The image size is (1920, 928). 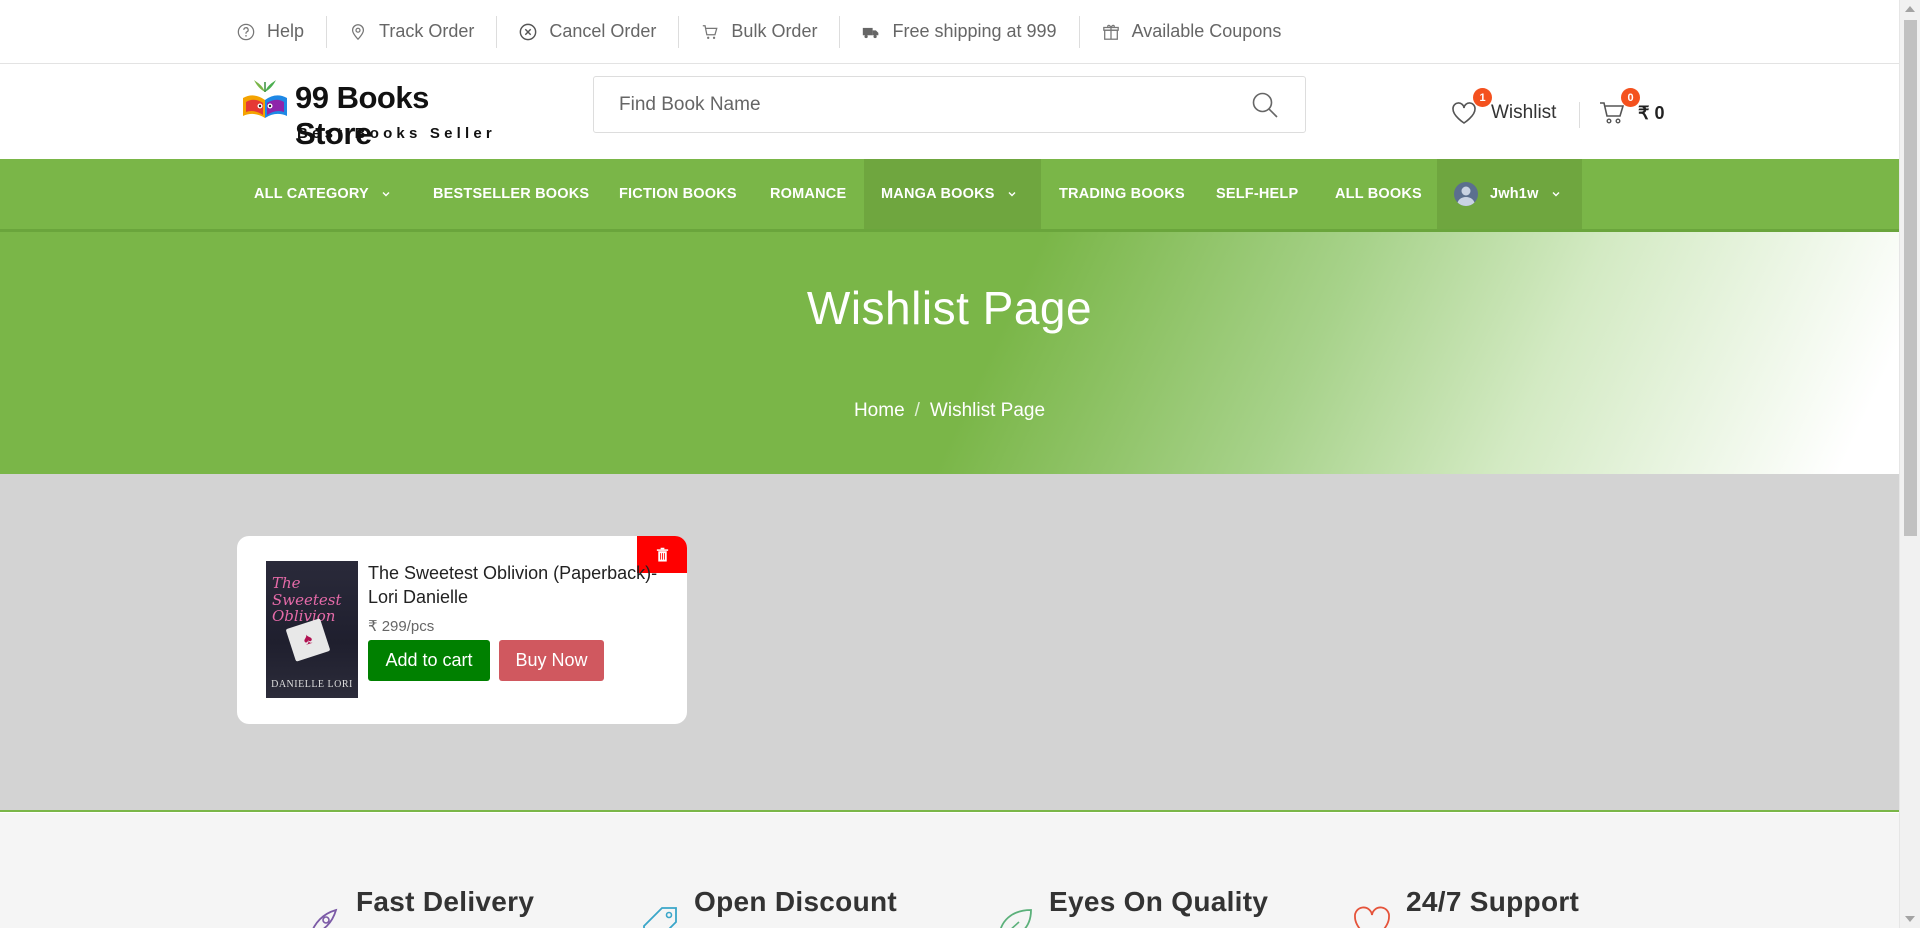 I want to click on feature-title: Open Discount, so click(x=796, y=901).